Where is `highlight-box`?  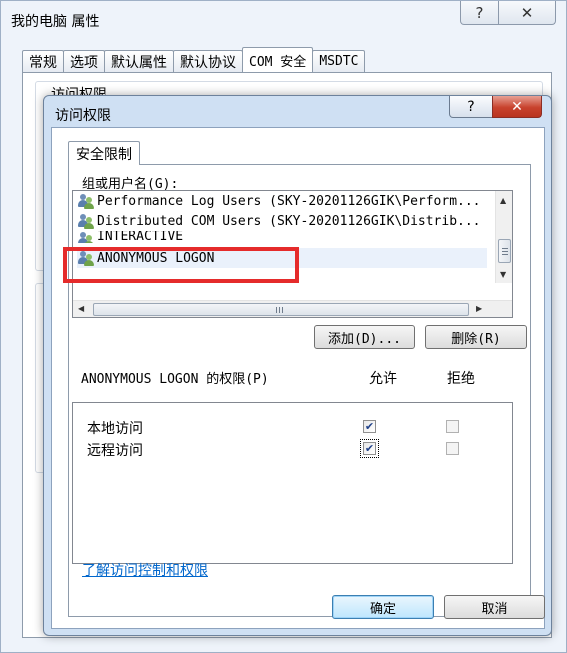
highlight-box is located at coordinates (181, 265).